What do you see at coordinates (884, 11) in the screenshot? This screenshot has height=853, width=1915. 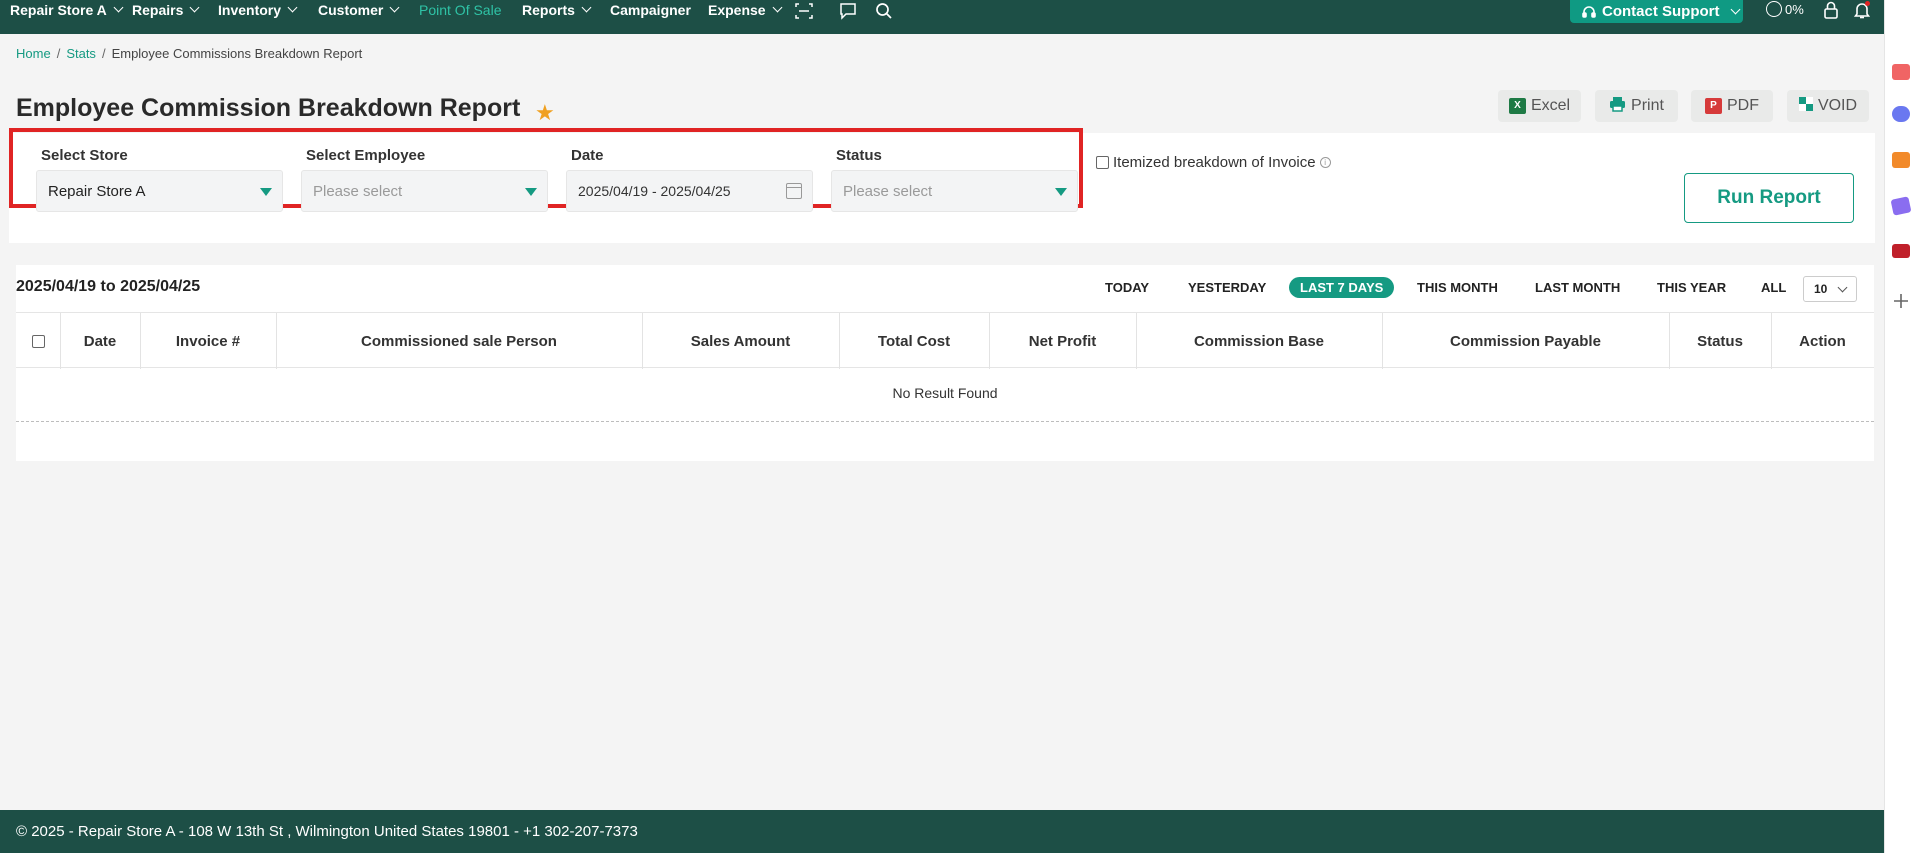 I see `search-icon` at bounding box center [884, 11].